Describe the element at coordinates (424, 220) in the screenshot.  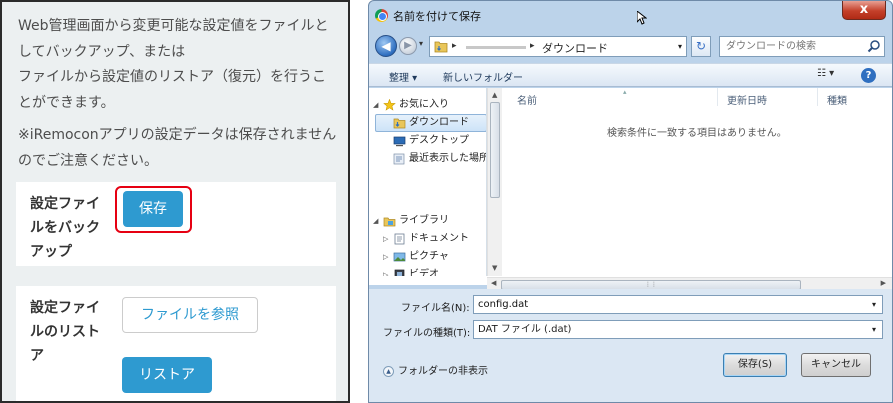
I see `tree-item-label: ライブラリ` at that location.